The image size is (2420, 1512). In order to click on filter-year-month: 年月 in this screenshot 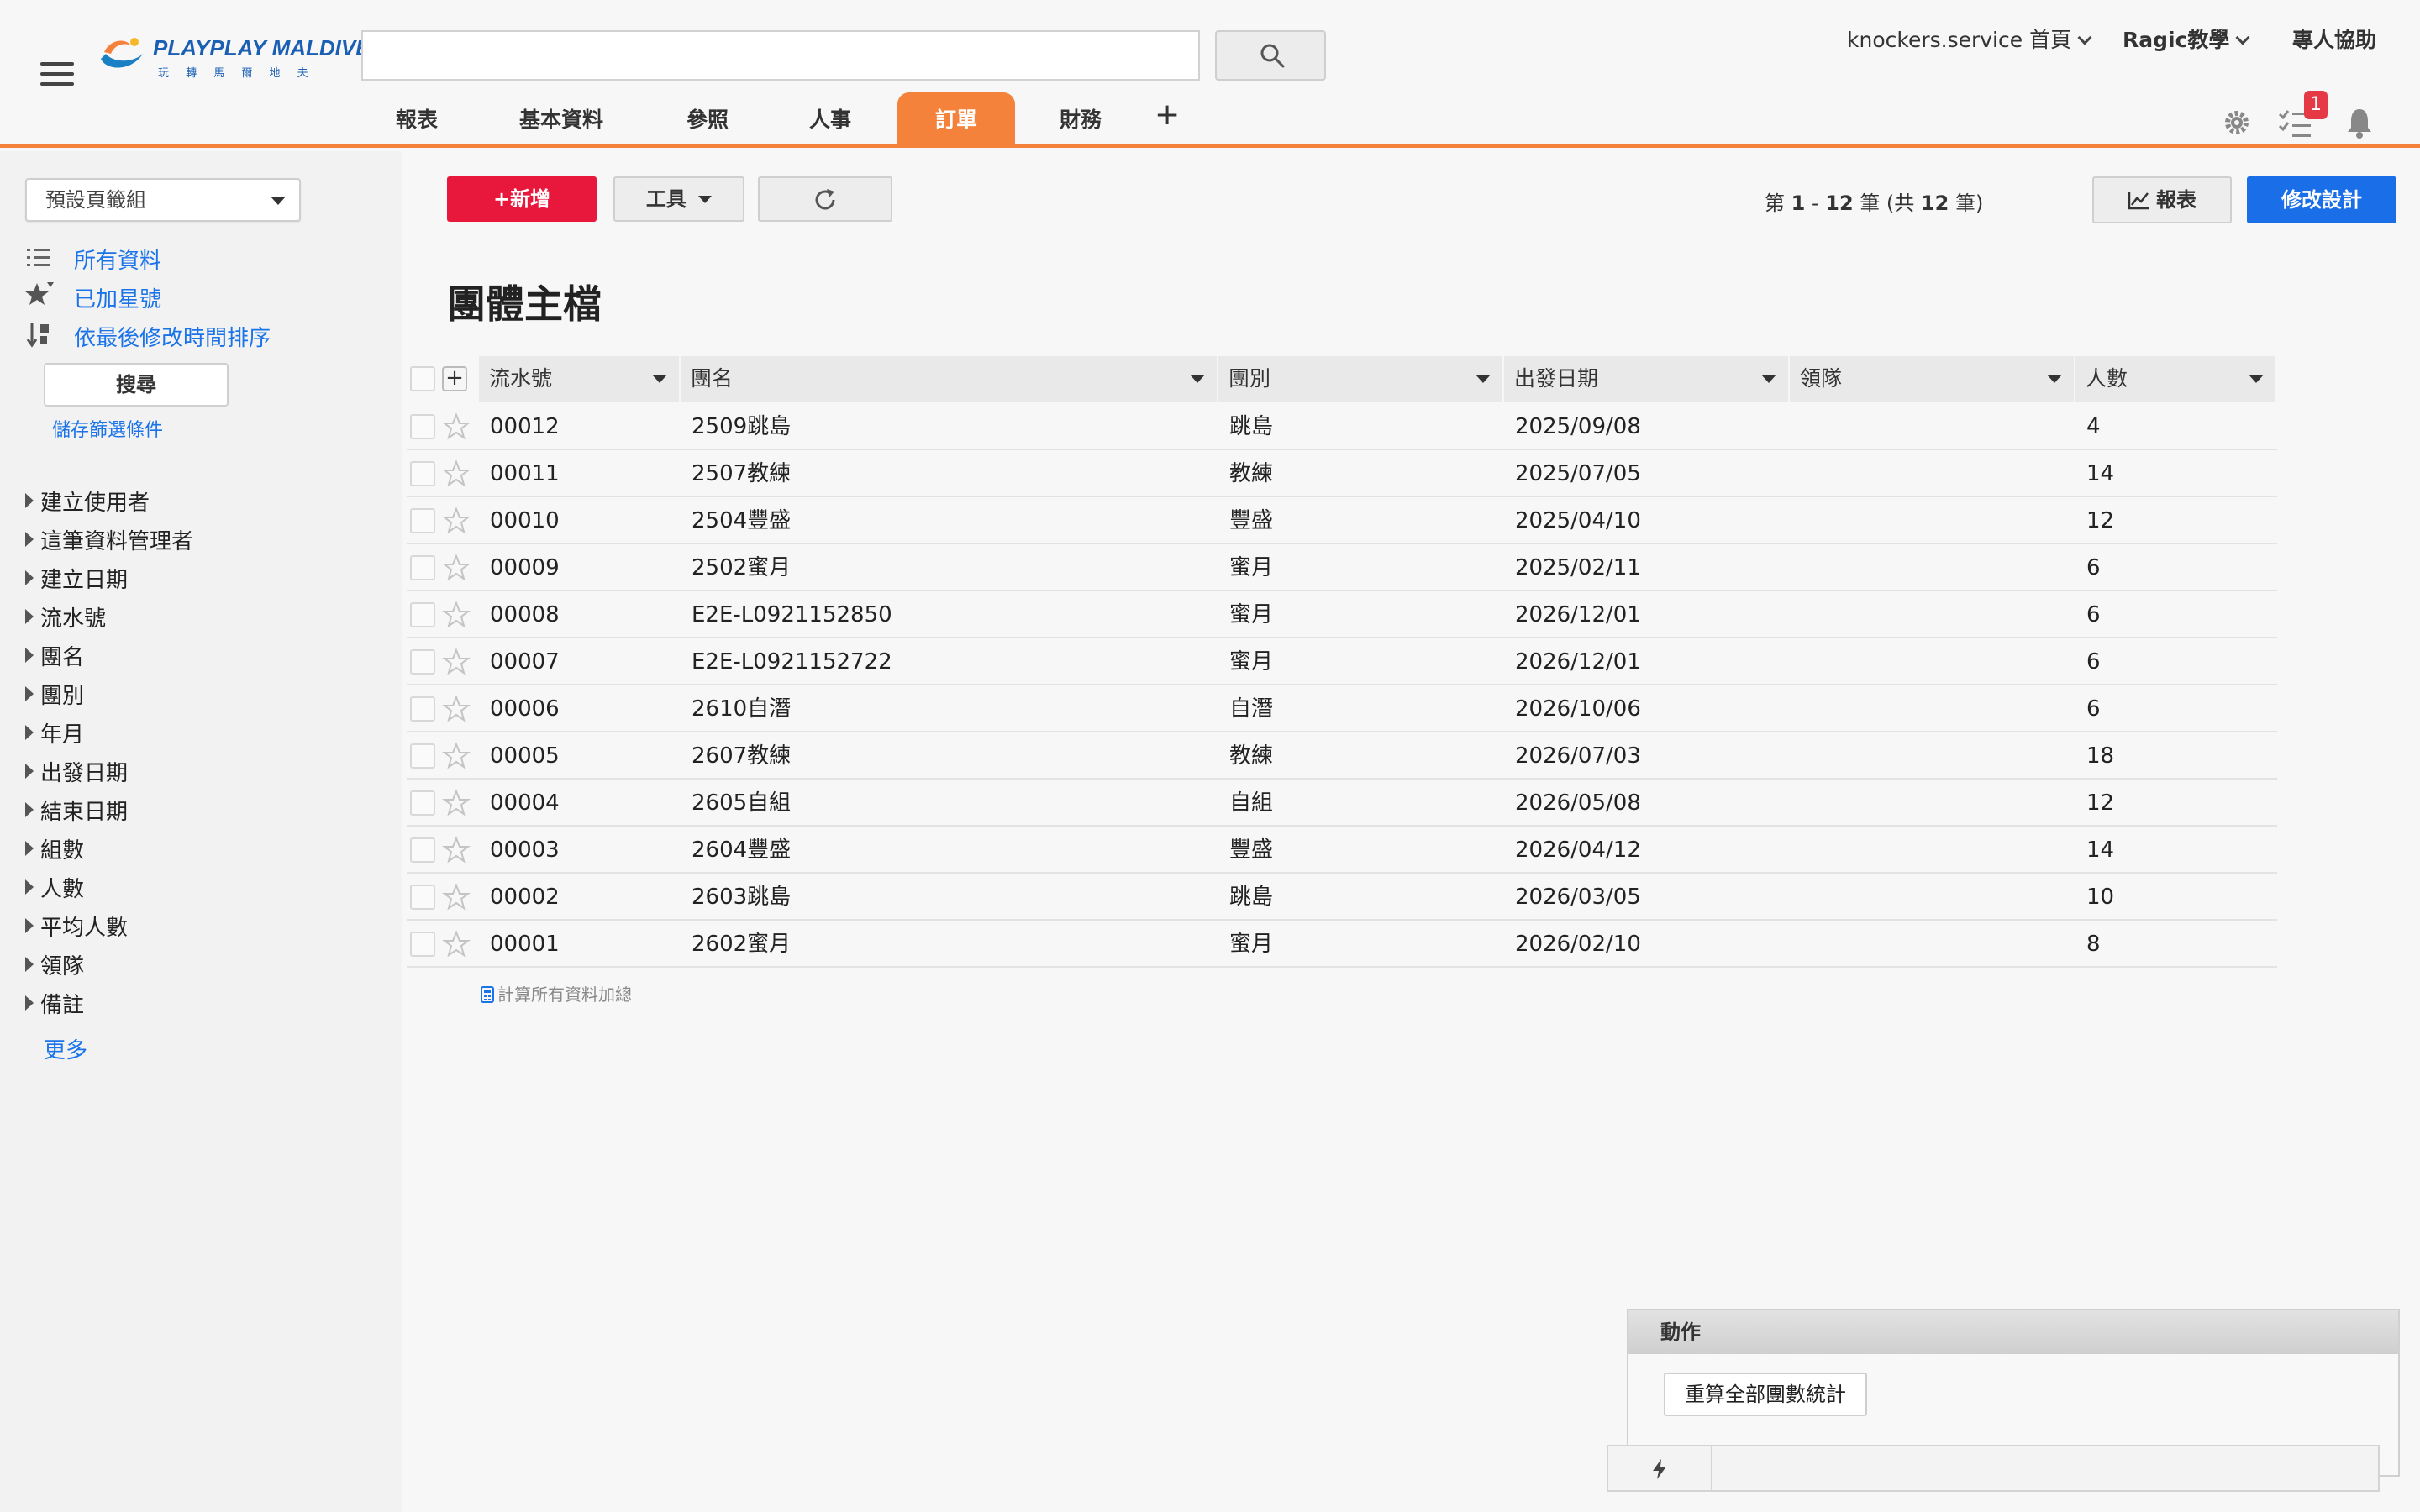, I will do `click(54, 732)`.